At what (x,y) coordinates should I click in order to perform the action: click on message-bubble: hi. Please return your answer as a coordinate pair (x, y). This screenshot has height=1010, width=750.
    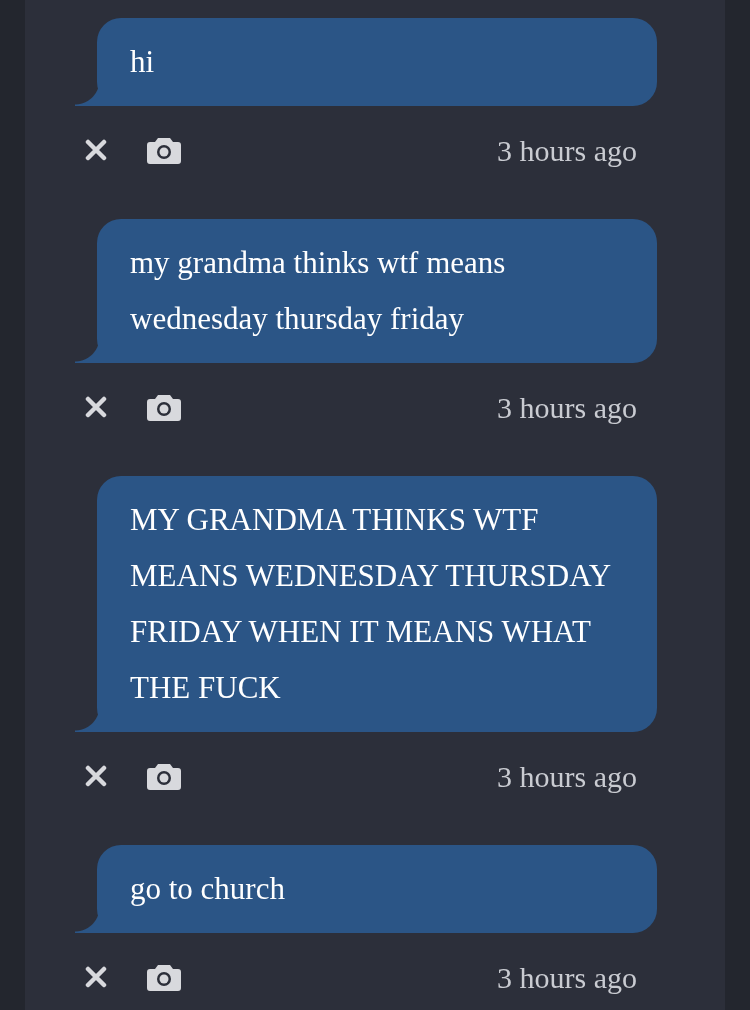
    Looking at the image, I should click on (366, 62).